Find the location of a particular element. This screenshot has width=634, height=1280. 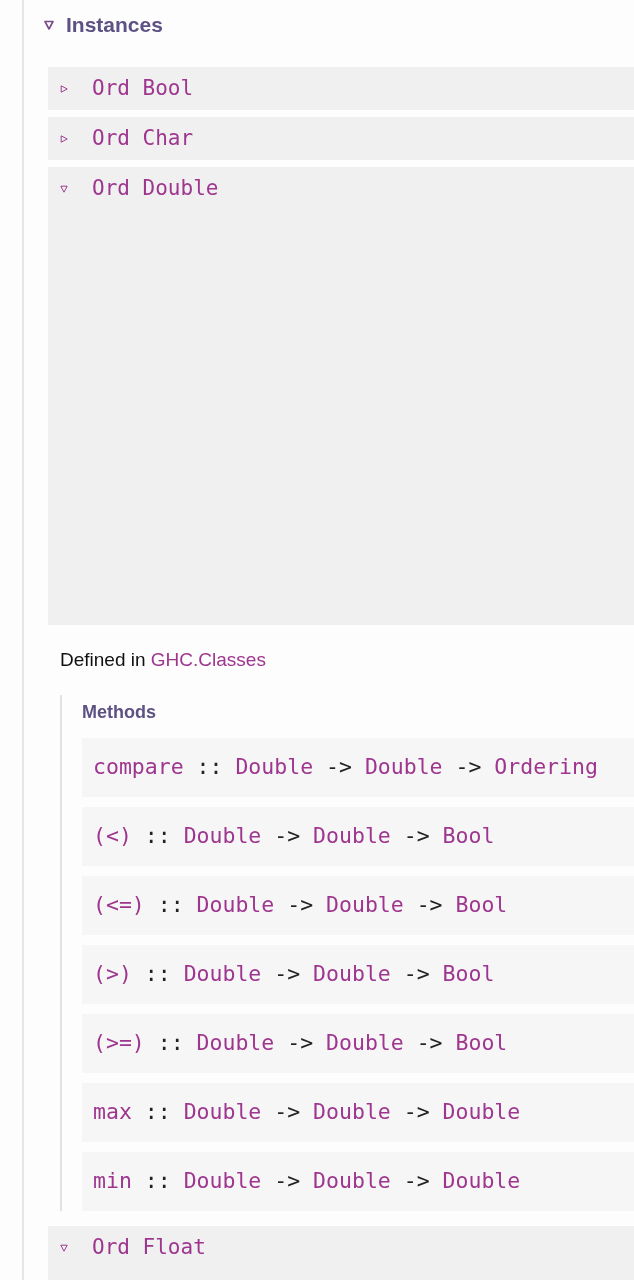

method-link: (<=) is located at coordinates (119, 905).